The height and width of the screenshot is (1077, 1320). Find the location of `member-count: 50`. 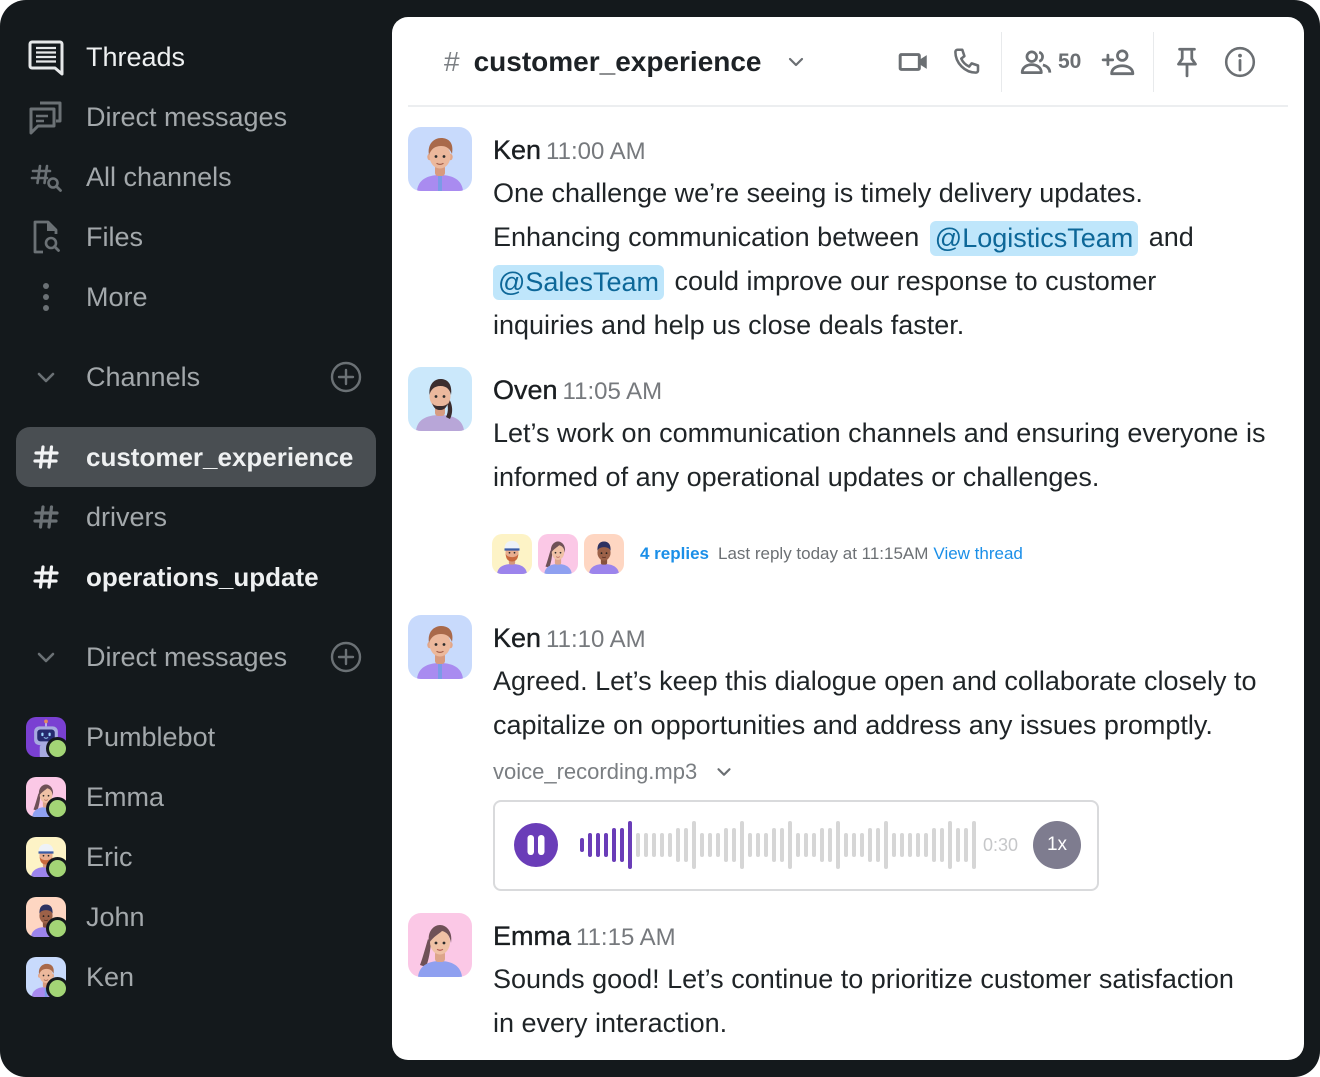

member-count: 50 is located at coordinates (1069, 62).